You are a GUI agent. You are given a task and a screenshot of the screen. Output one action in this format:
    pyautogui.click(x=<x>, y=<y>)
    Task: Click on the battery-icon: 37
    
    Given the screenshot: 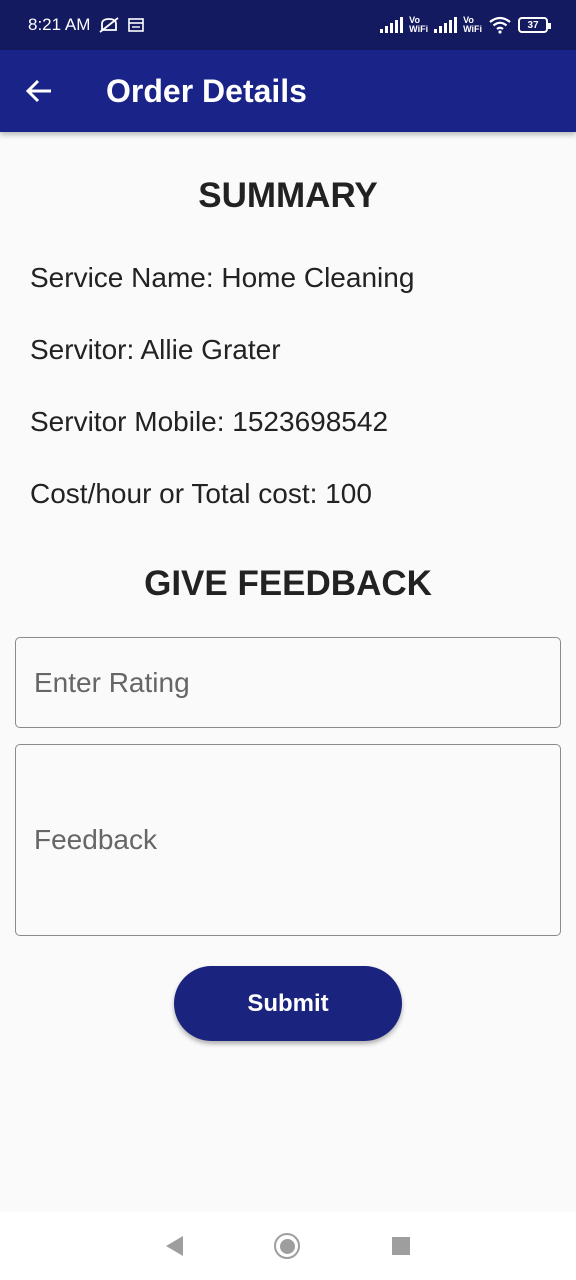 What is the action you would take?
    pyautogui.click(x=534, y=25)
    